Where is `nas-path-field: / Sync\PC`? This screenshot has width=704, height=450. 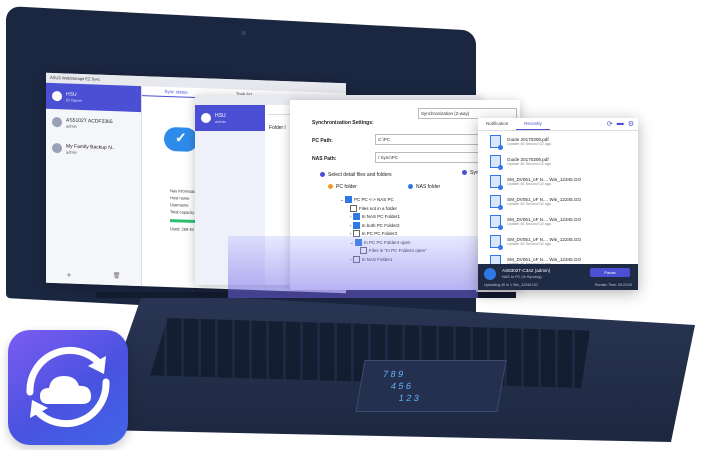
nas-path-field: / Sync\PC is located at coordinates (432, 157).